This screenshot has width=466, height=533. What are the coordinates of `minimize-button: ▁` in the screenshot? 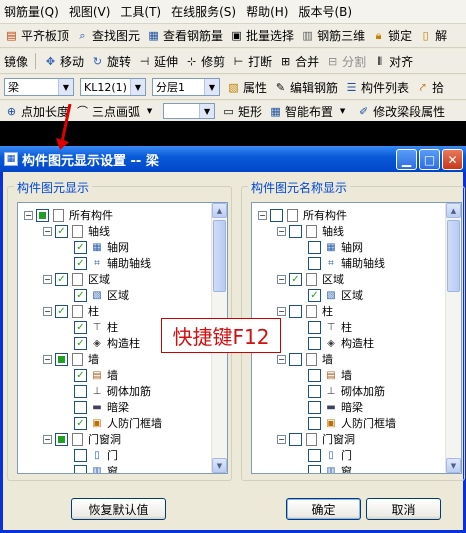 It's located at (406, 159).